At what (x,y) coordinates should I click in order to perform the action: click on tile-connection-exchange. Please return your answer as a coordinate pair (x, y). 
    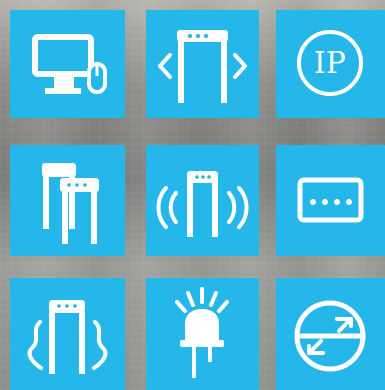
    Looking at the image, I should click on (330, 334).